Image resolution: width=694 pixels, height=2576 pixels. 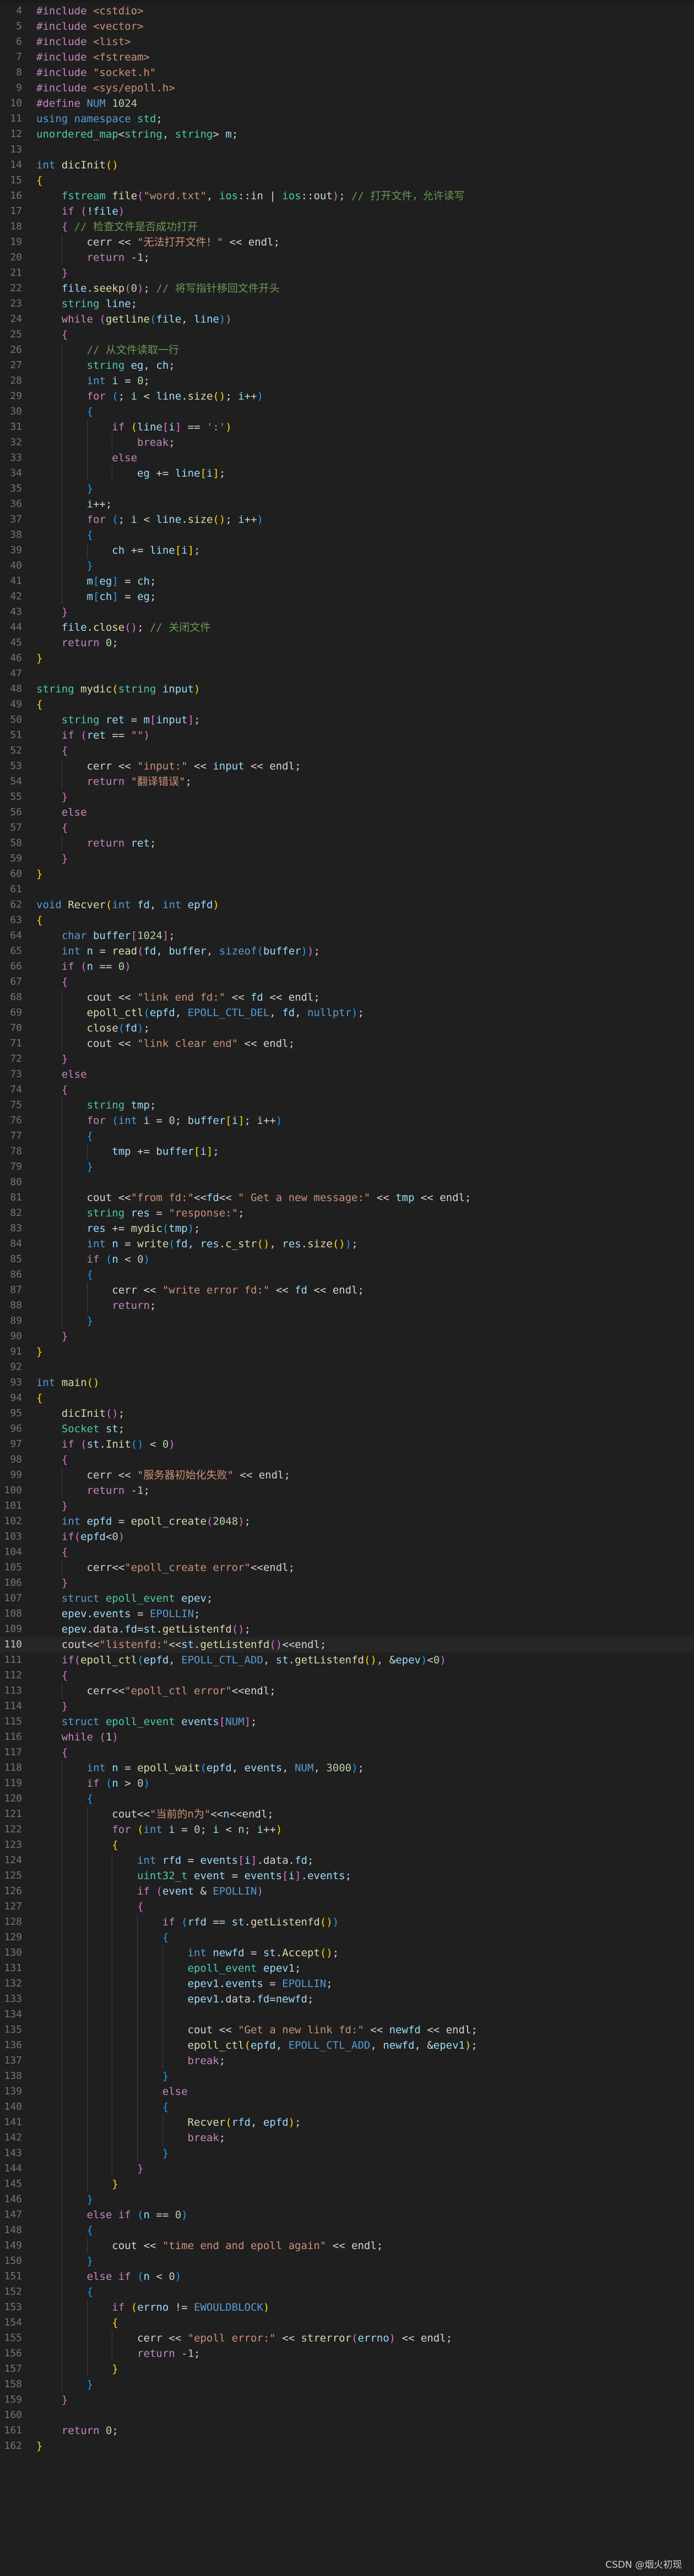 I want to click on code-line: 50 string ret = m[input];, so click(x=347, y=720).